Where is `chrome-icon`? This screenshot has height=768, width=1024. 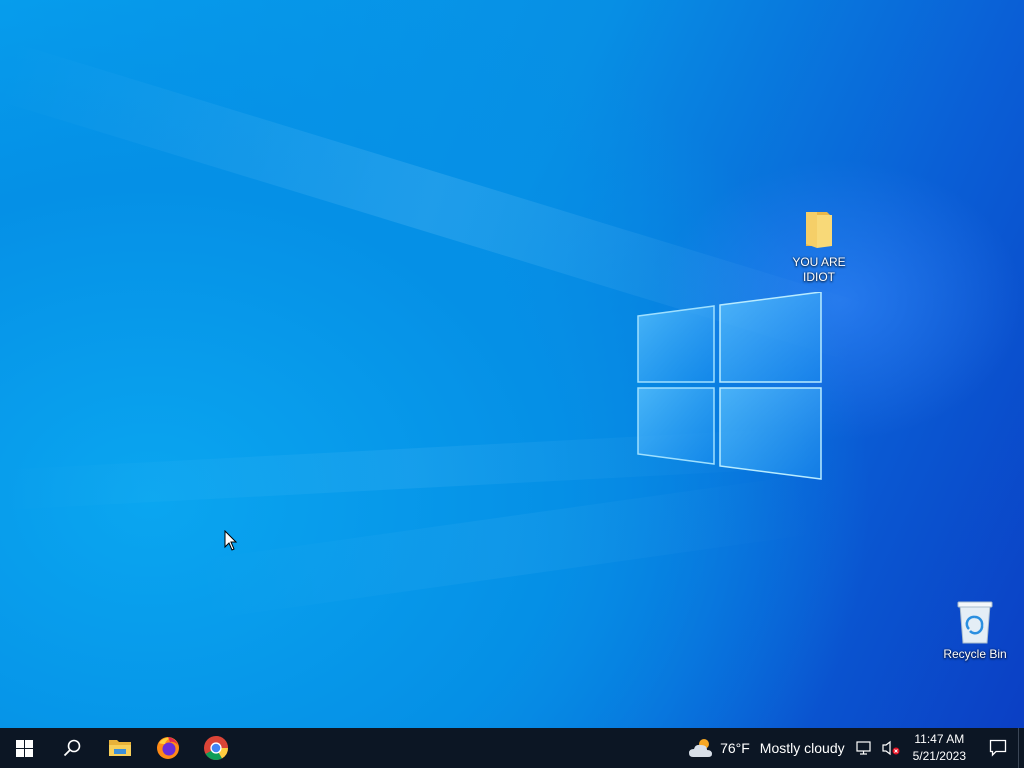 chrome-icon is located at coordinates (216, 748).